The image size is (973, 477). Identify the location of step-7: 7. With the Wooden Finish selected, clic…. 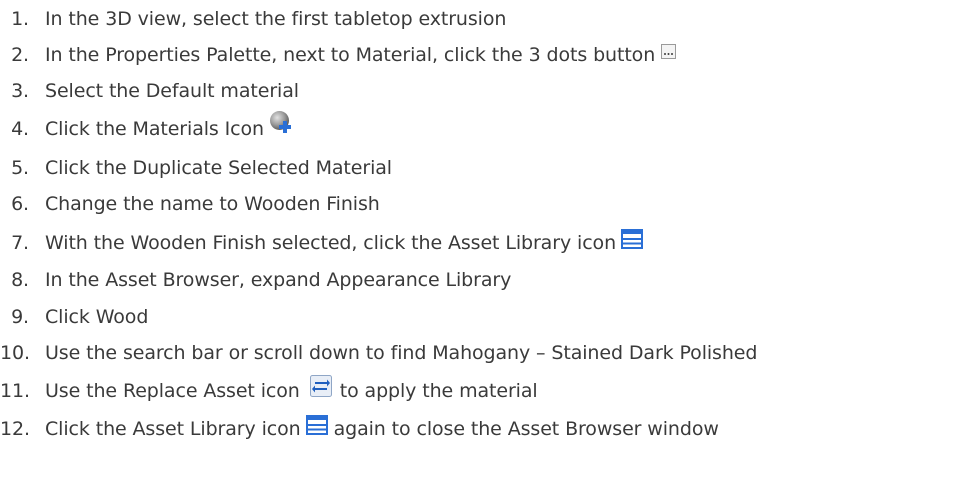
(322, 243).